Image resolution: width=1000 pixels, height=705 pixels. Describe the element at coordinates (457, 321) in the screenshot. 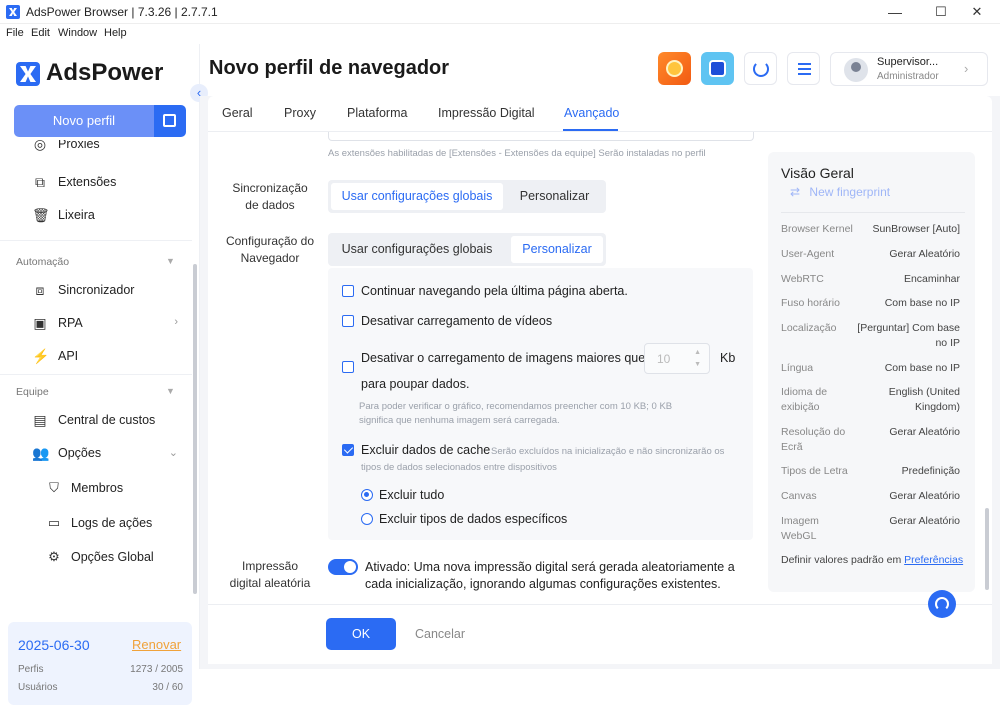

I see `disable-videos-label: Desativar carregamento de vídeos` at that location.